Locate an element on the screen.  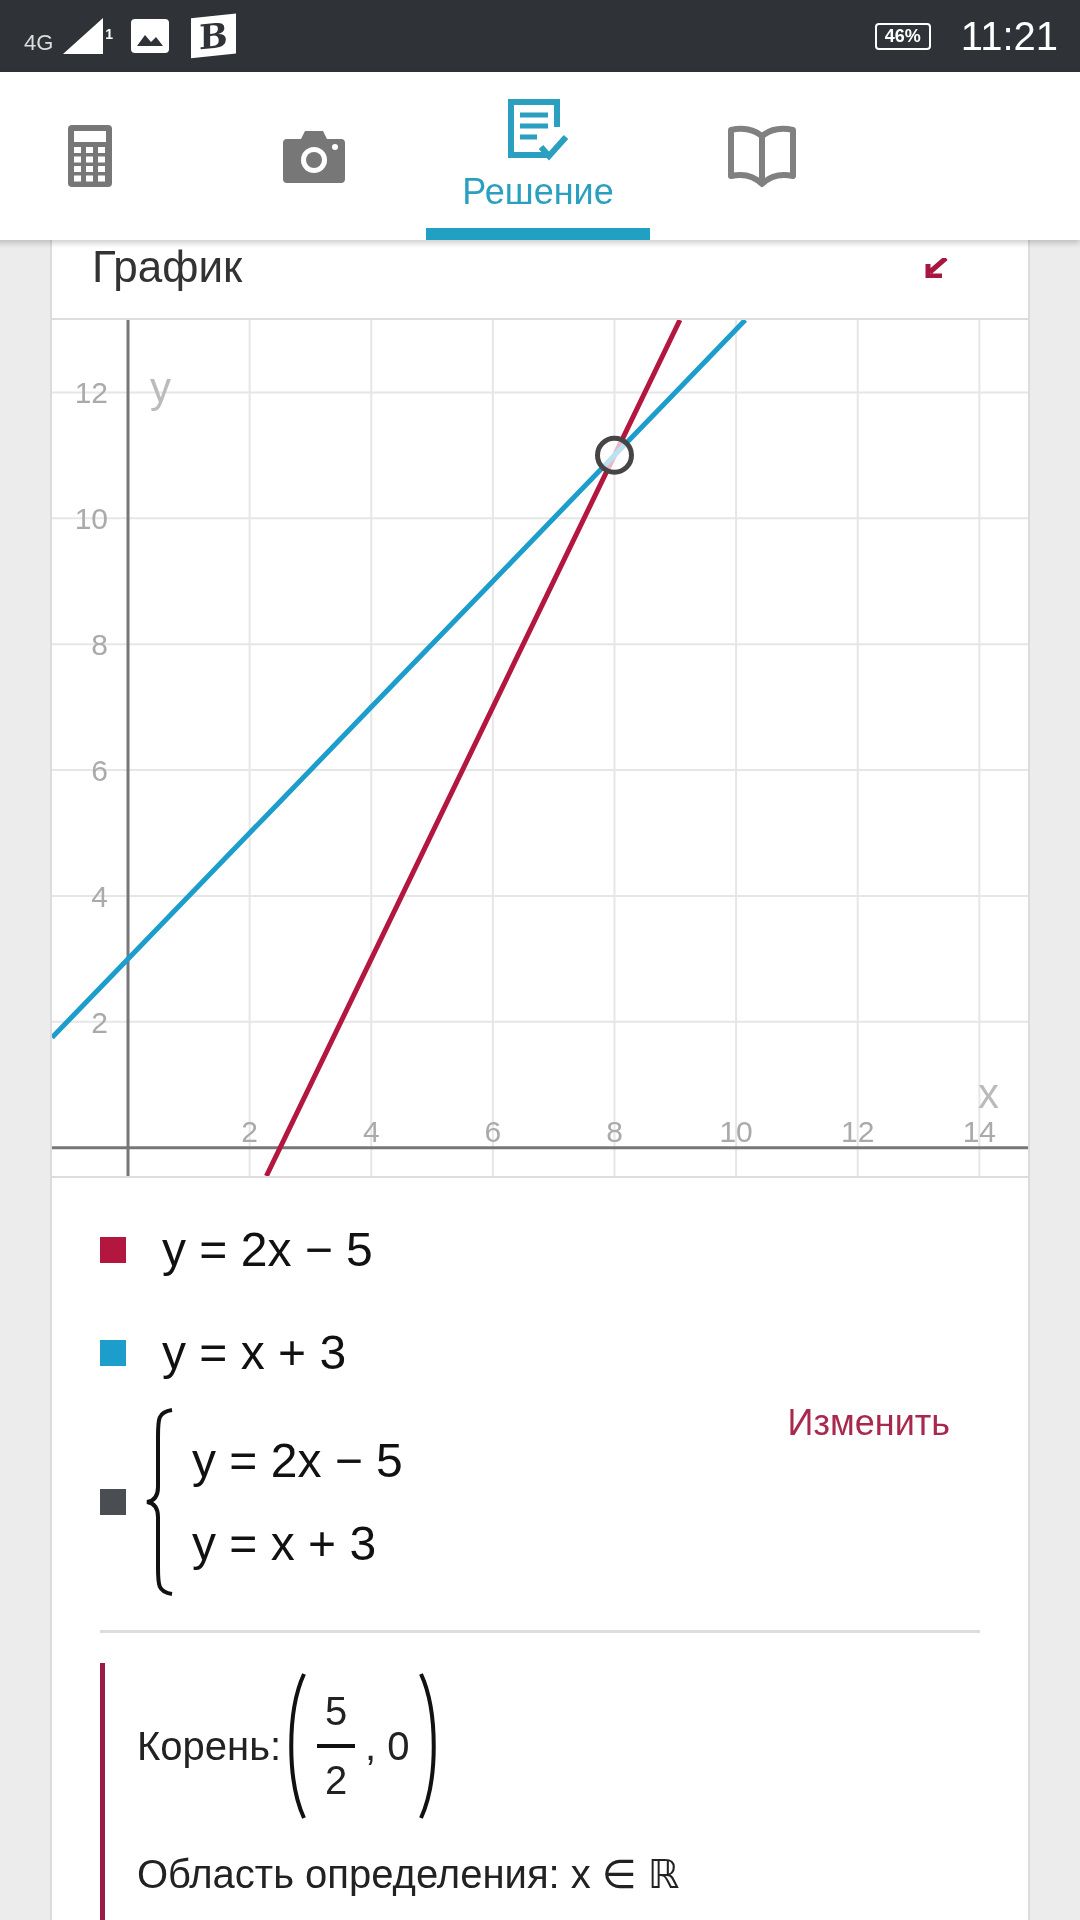
denominator: 2 is located at coordinates (336, 1780).